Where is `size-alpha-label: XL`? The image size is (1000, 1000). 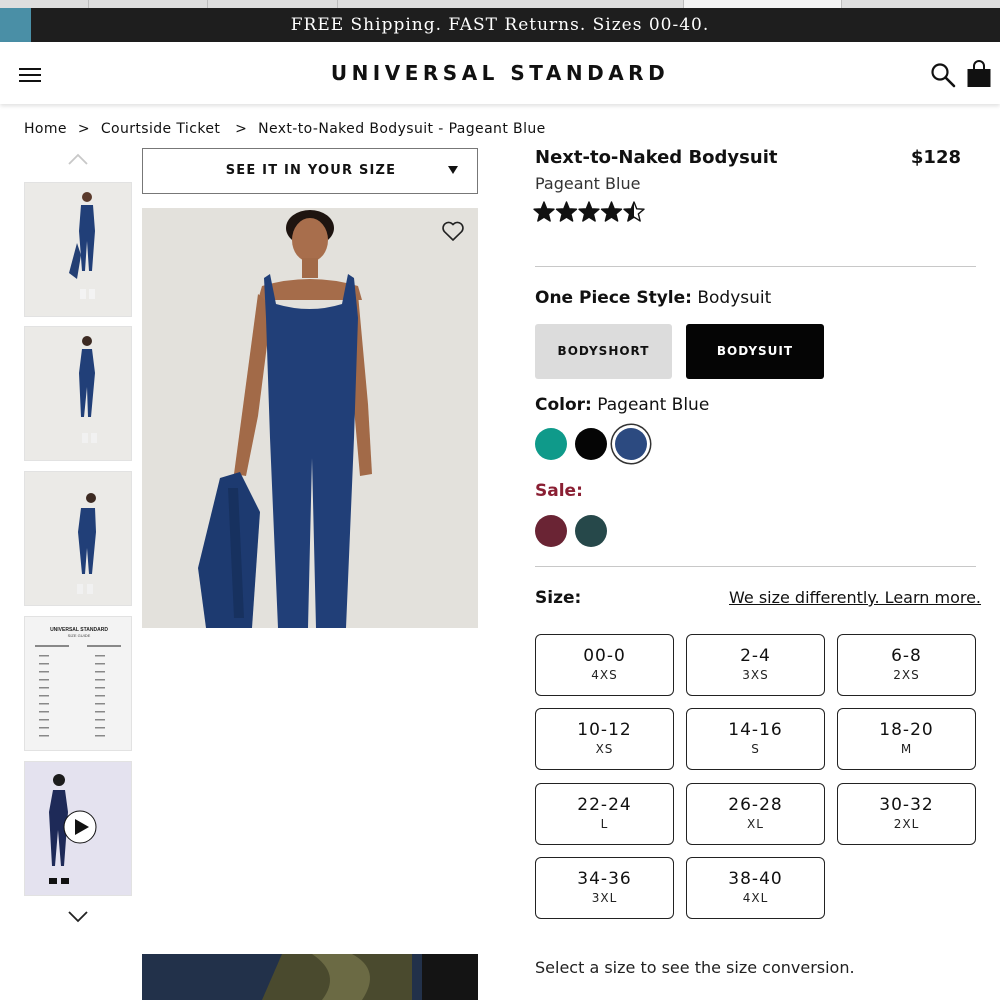 size-alpha-label: XL is located at coordinates (755, 824).